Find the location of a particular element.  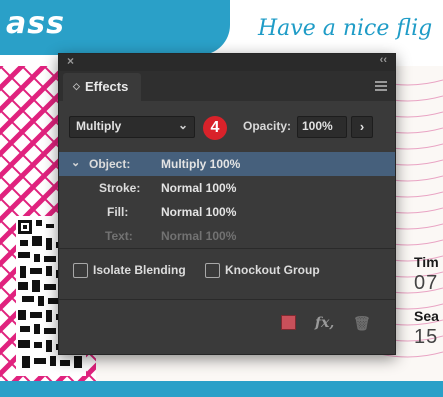

isolate-blending-checkbox is located at coordinates (80, 270).